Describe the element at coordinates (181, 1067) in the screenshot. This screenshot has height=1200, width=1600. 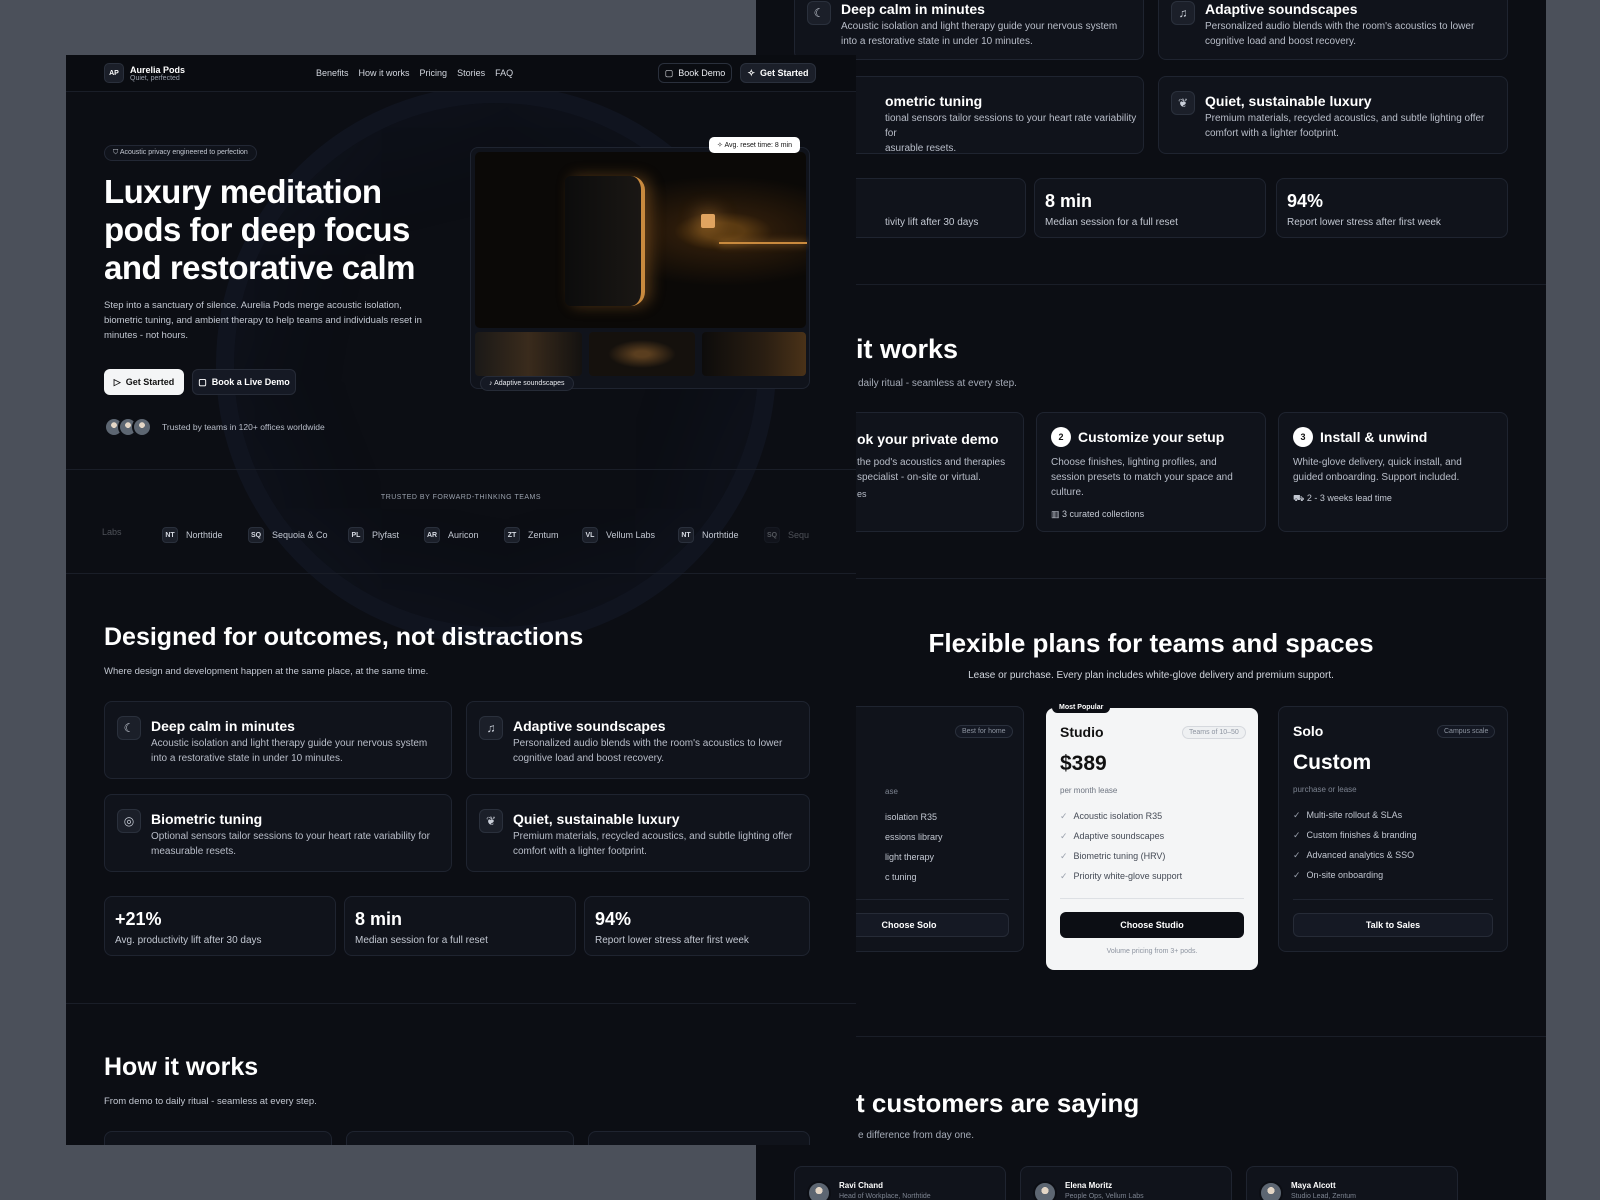
I see `how-title: How it works` at that location.